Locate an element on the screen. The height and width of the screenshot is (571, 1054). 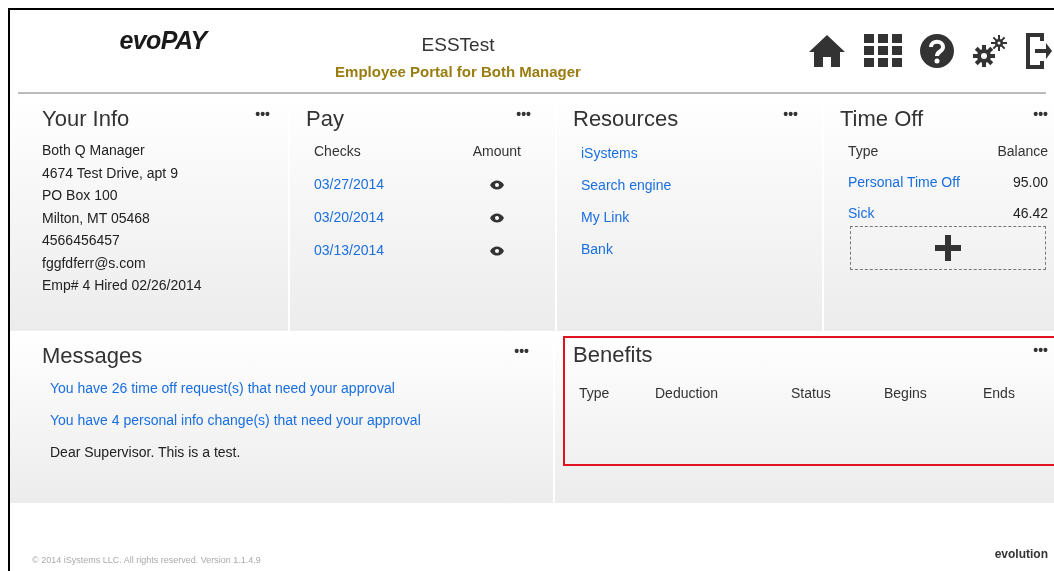
resource-link: Search engine is located at coordinates (626, 185).